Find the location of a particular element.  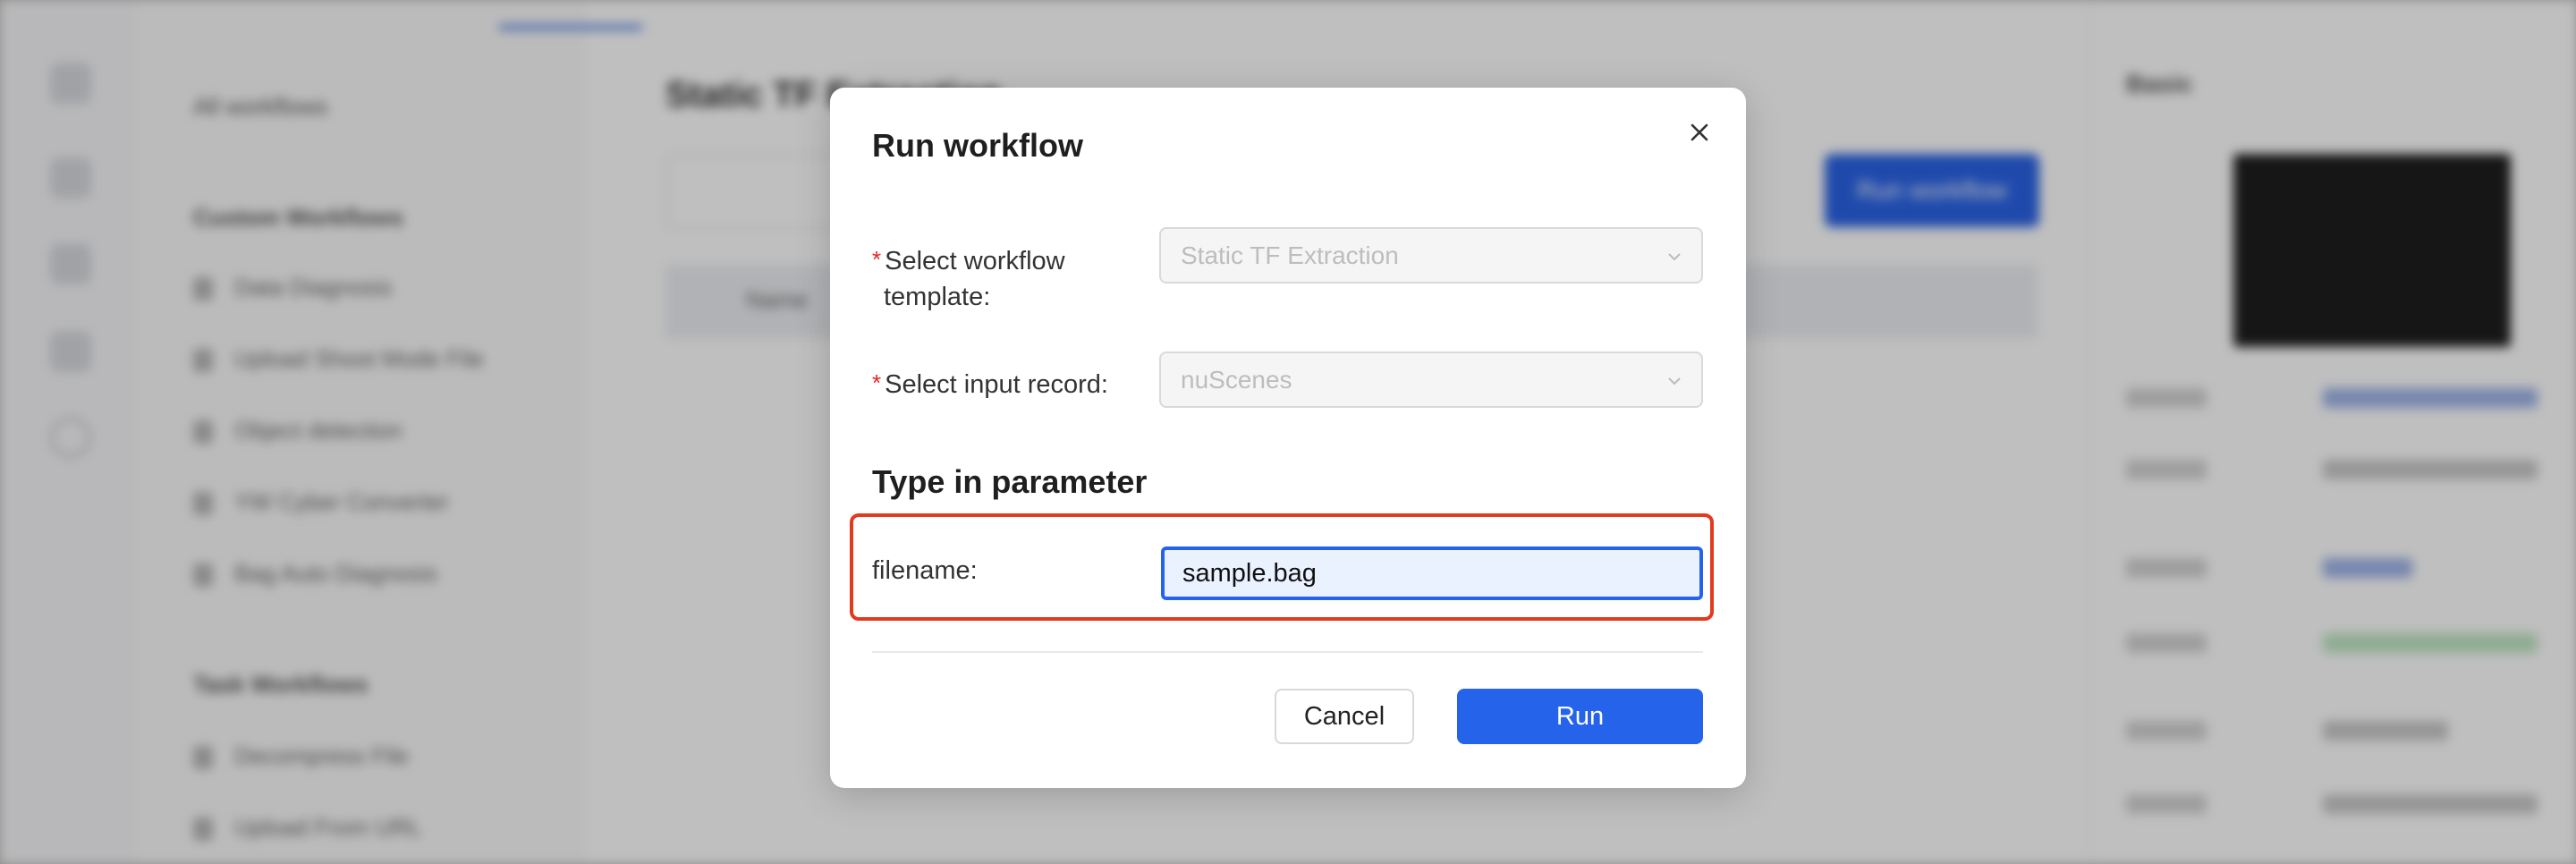

record-label: * Select input record: is located at coordinates (990, 384).